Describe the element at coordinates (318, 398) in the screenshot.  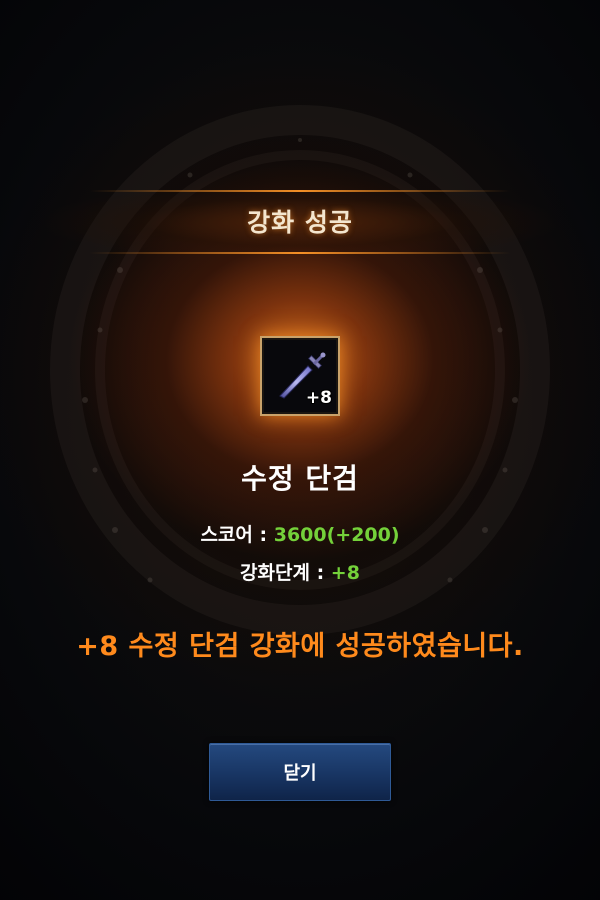
I see `item-level-badge: +8` at that location.